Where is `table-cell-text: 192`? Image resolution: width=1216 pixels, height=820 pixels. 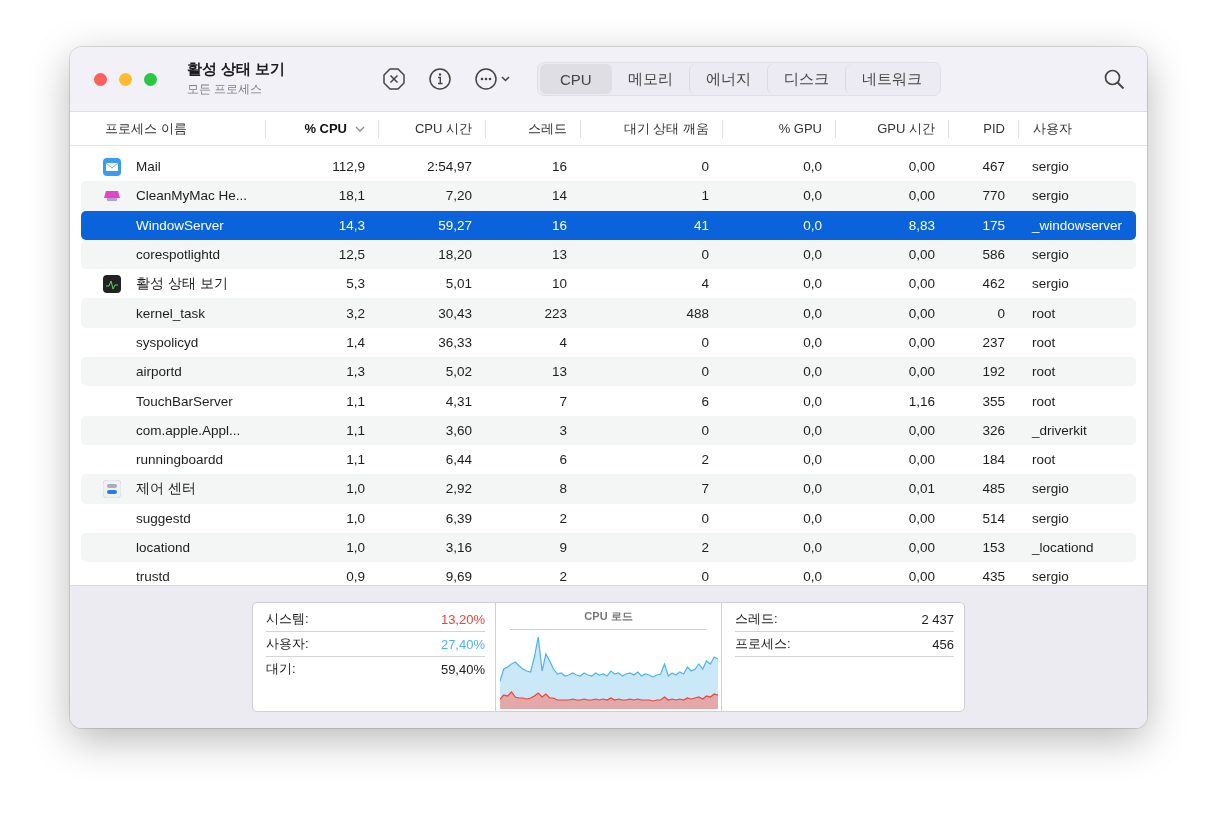 table-cell-text: 192 is located at coordinates (993, 372).